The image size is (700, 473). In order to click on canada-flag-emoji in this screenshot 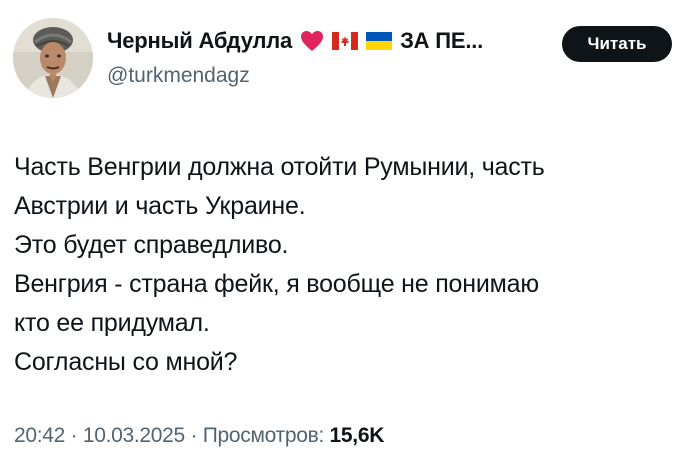, I will do `click(345, 41)`.